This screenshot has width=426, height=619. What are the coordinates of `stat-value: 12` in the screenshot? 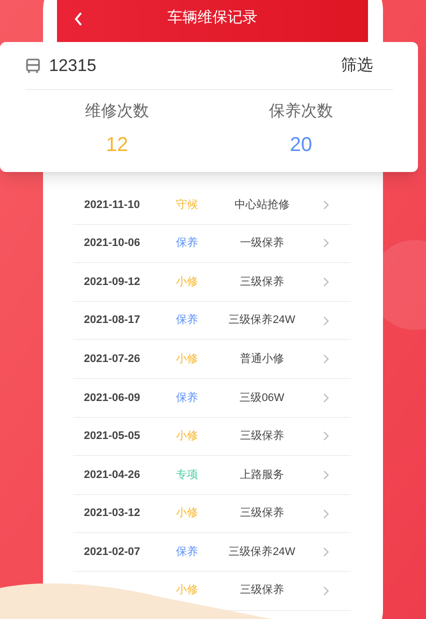 It's located at (117, 145).